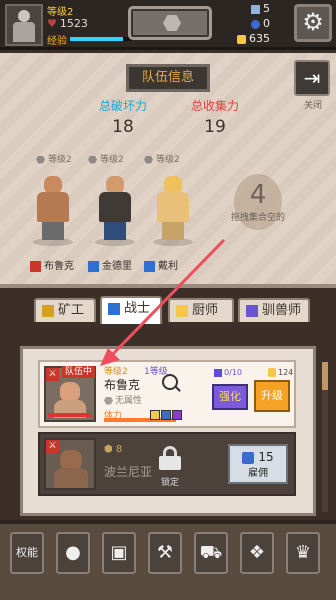 Image resolution: width=336 pixels, height=600 pixels. I want to click on character-name: 波兰尼亚, so click(128, 472).